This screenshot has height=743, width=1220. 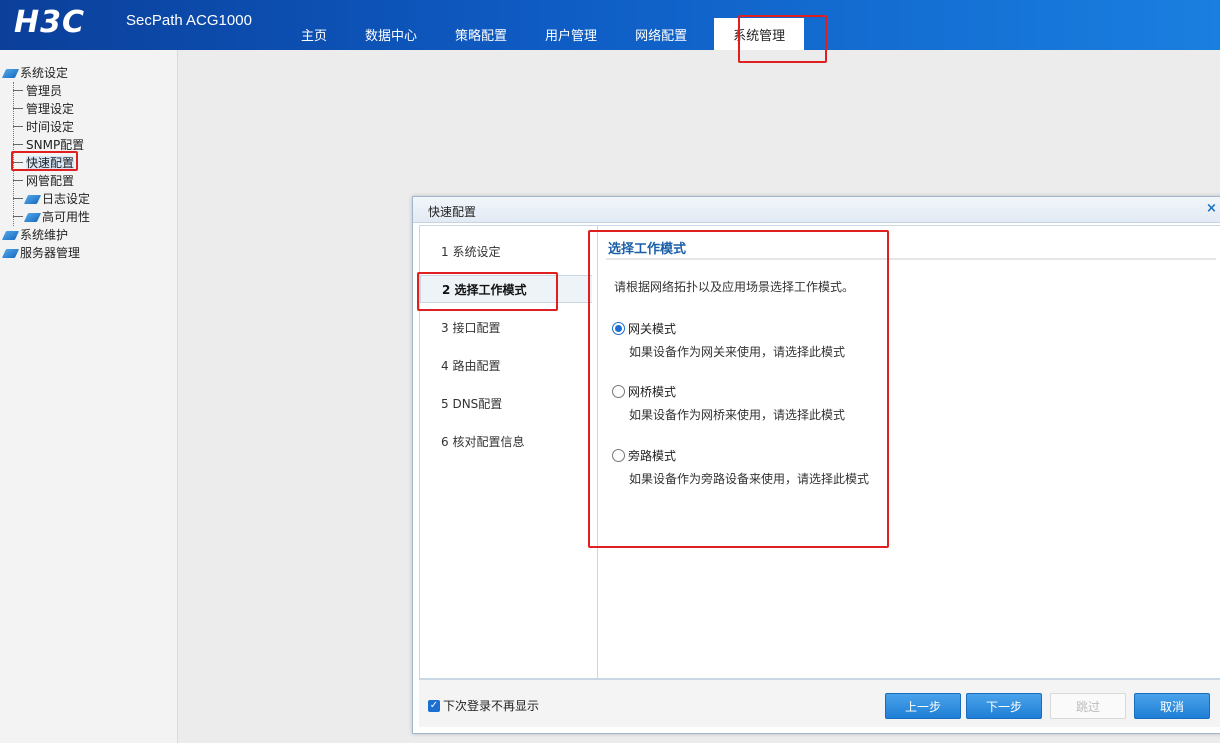 I want to click on tree-item-network-management: 网管配置, so click(x=43, y=181).